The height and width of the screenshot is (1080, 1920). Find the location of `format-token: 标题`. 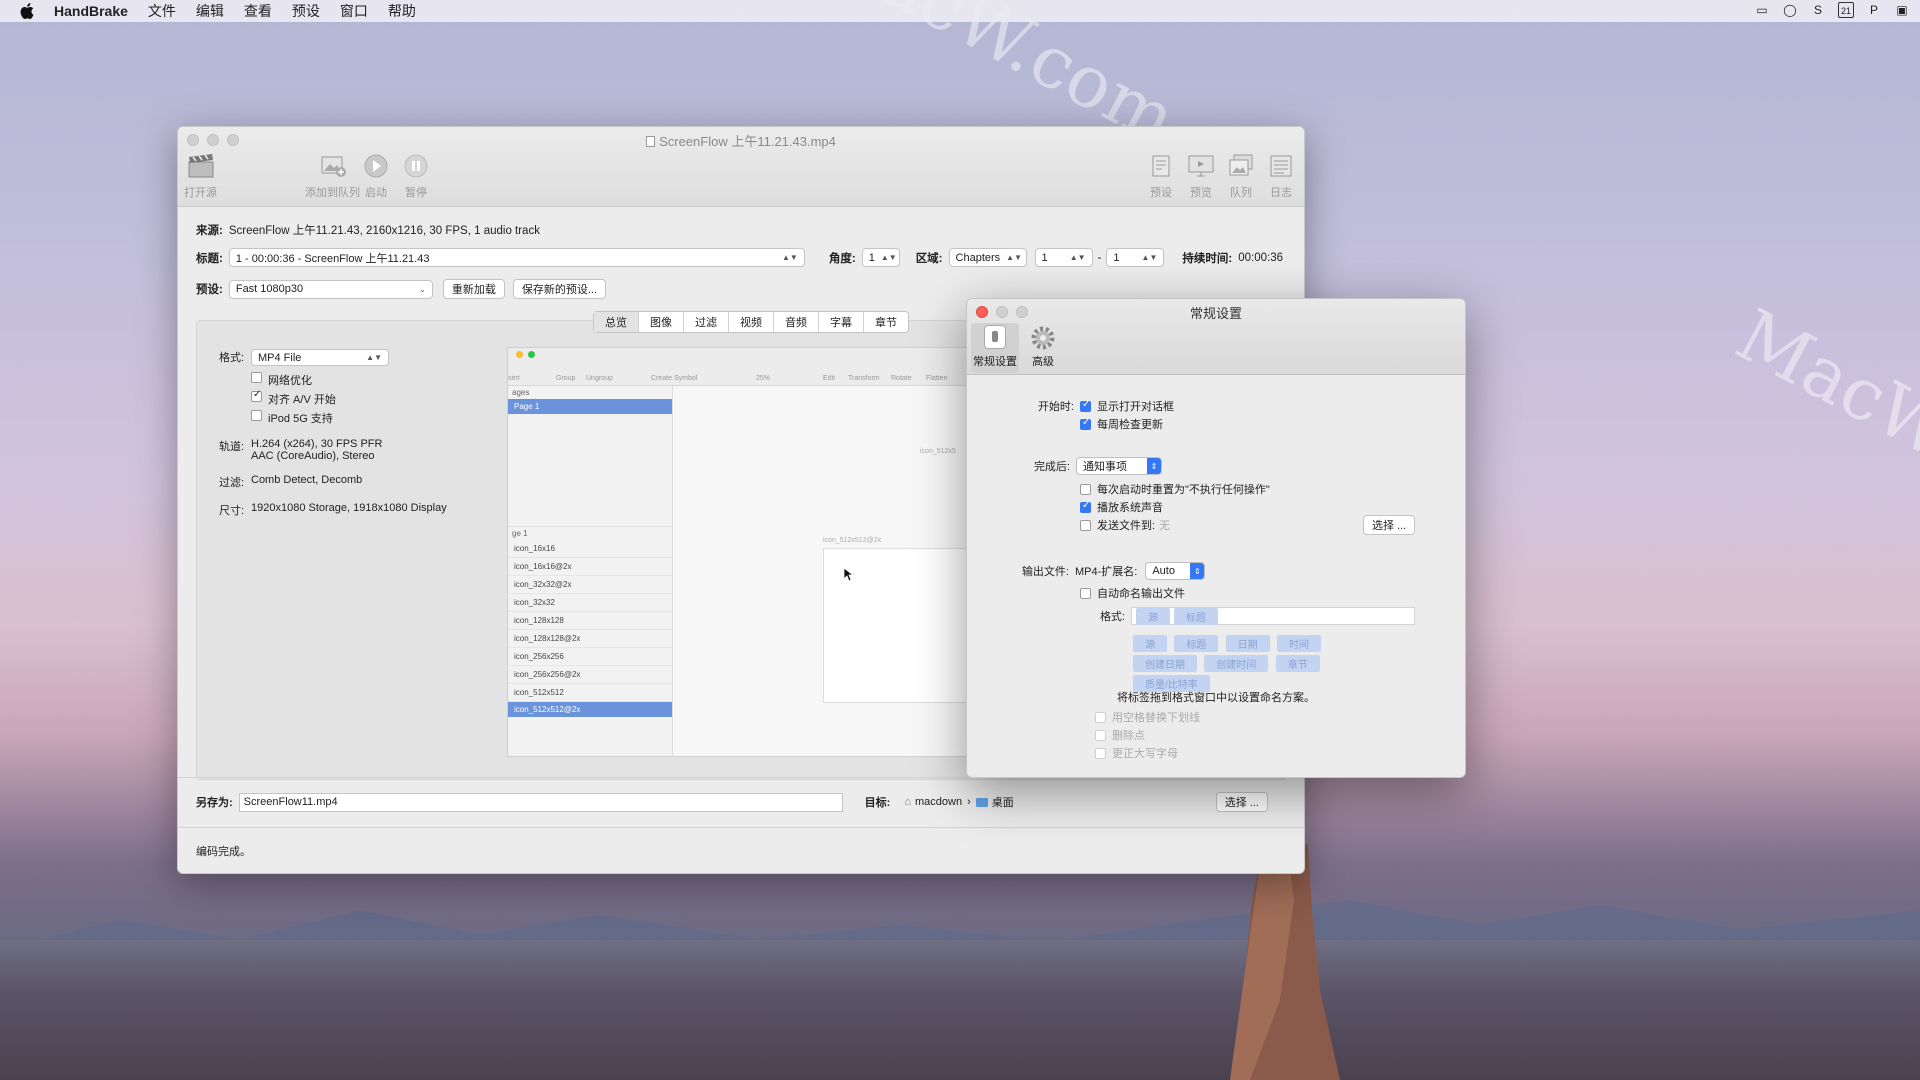

format-token: 标题 is located at coordinates (1196, 616).